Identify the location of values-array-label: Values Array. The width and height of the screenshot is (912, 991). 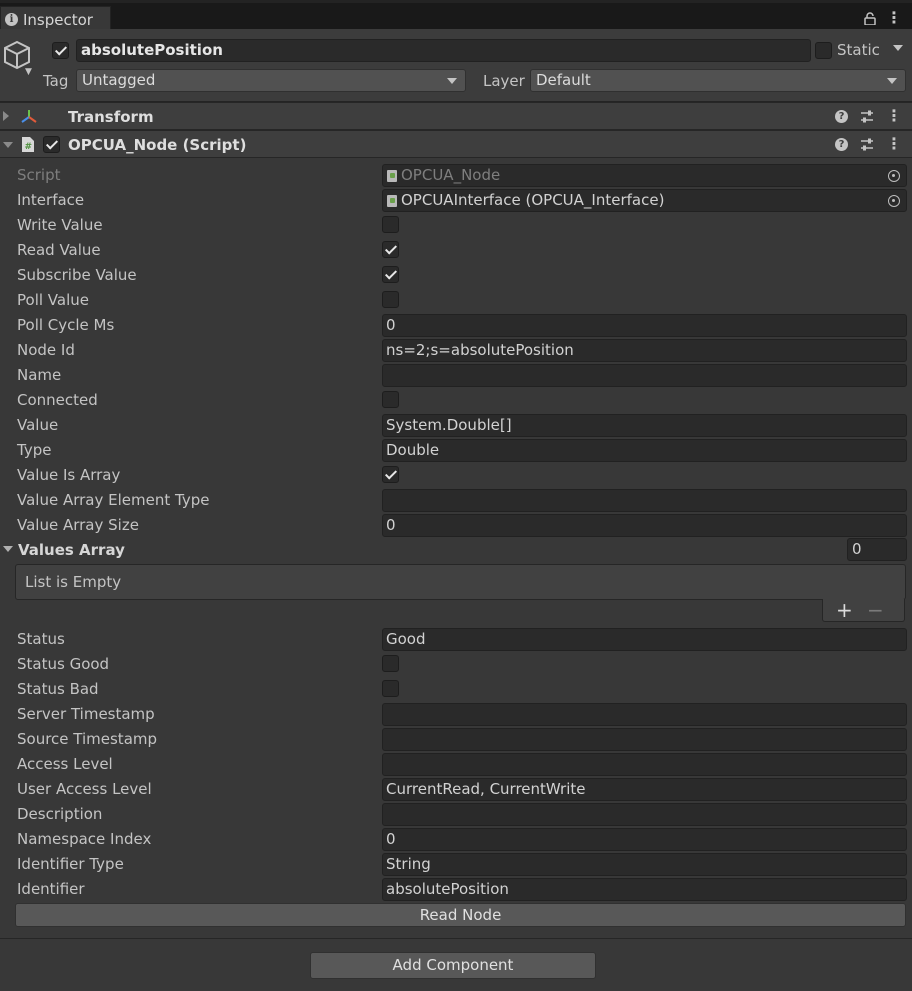
(71, 550).